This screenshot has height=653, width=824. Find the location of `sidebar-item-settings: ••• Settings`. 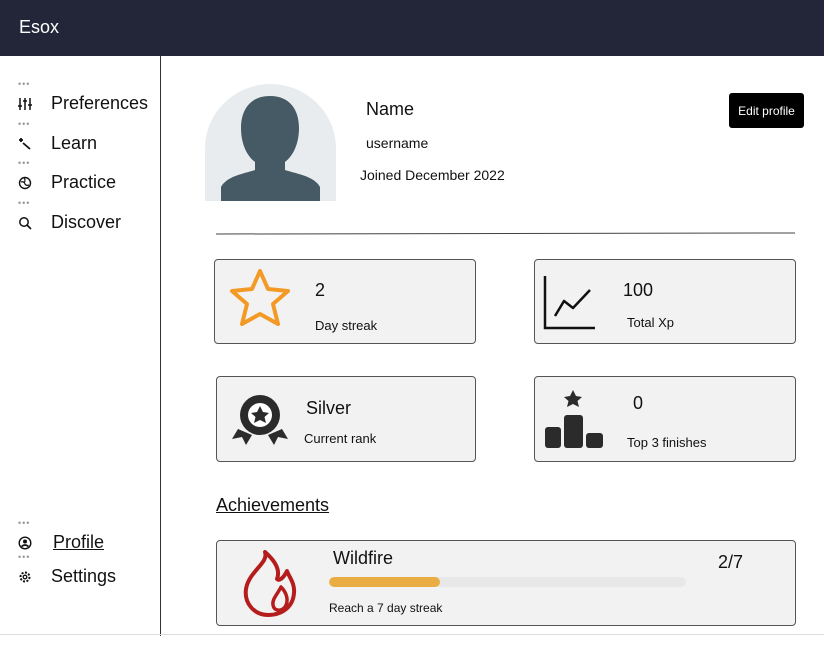

sidebar-item-settings: ••• Settings is located at coordinates (66, 569).